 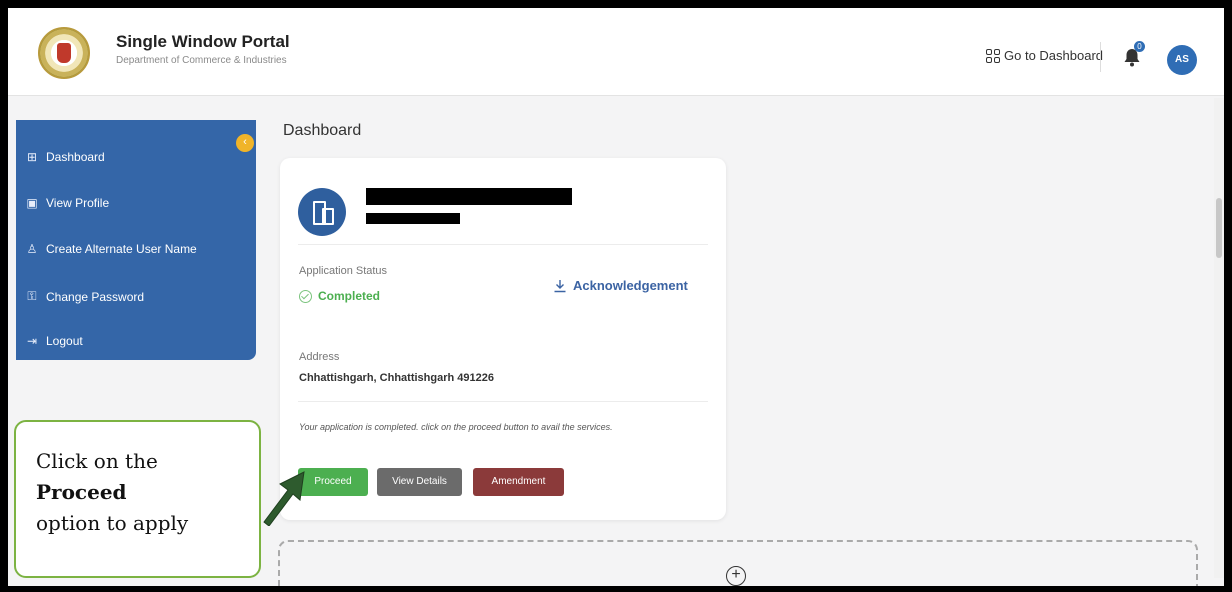 What do you see at coordinates (1054, 55) in the screenshot?
I see `go-to-dashboard-label: Go to Dashboard` at bounding box center [1054, 55].